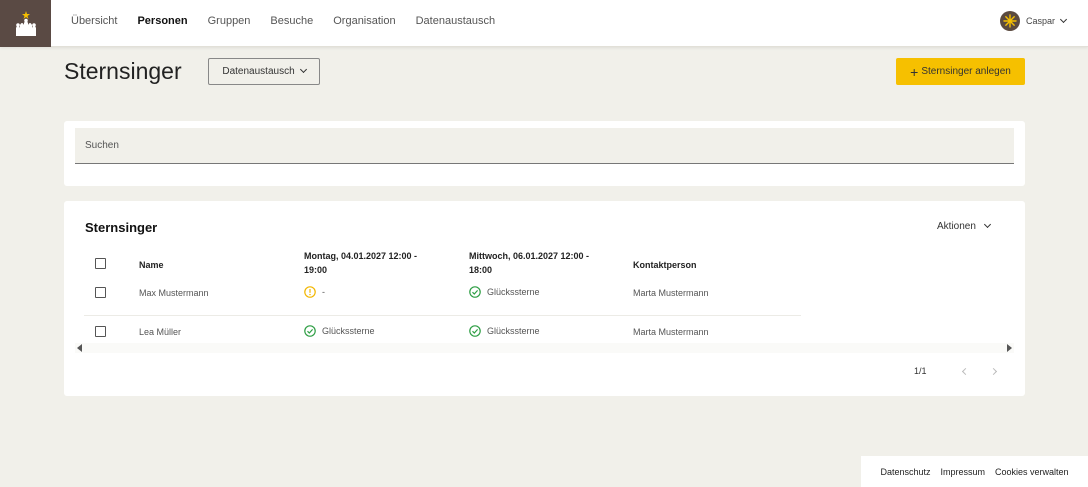 The width and height of the screenshot is (1088, 487). What do you see at coordinates (905, 472) in the screenshot?
I see `footer-link-datenschutz: Datenschutz` at bounding box center [905, 472].